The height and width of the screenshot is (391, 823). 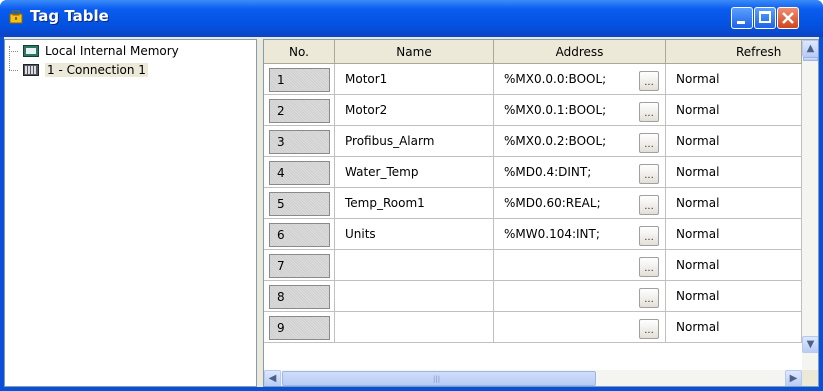 What do you see at coordinates (69, 16) in the screenshot?
I see `window-title: Tag Table` at bounding box center [69, 16].